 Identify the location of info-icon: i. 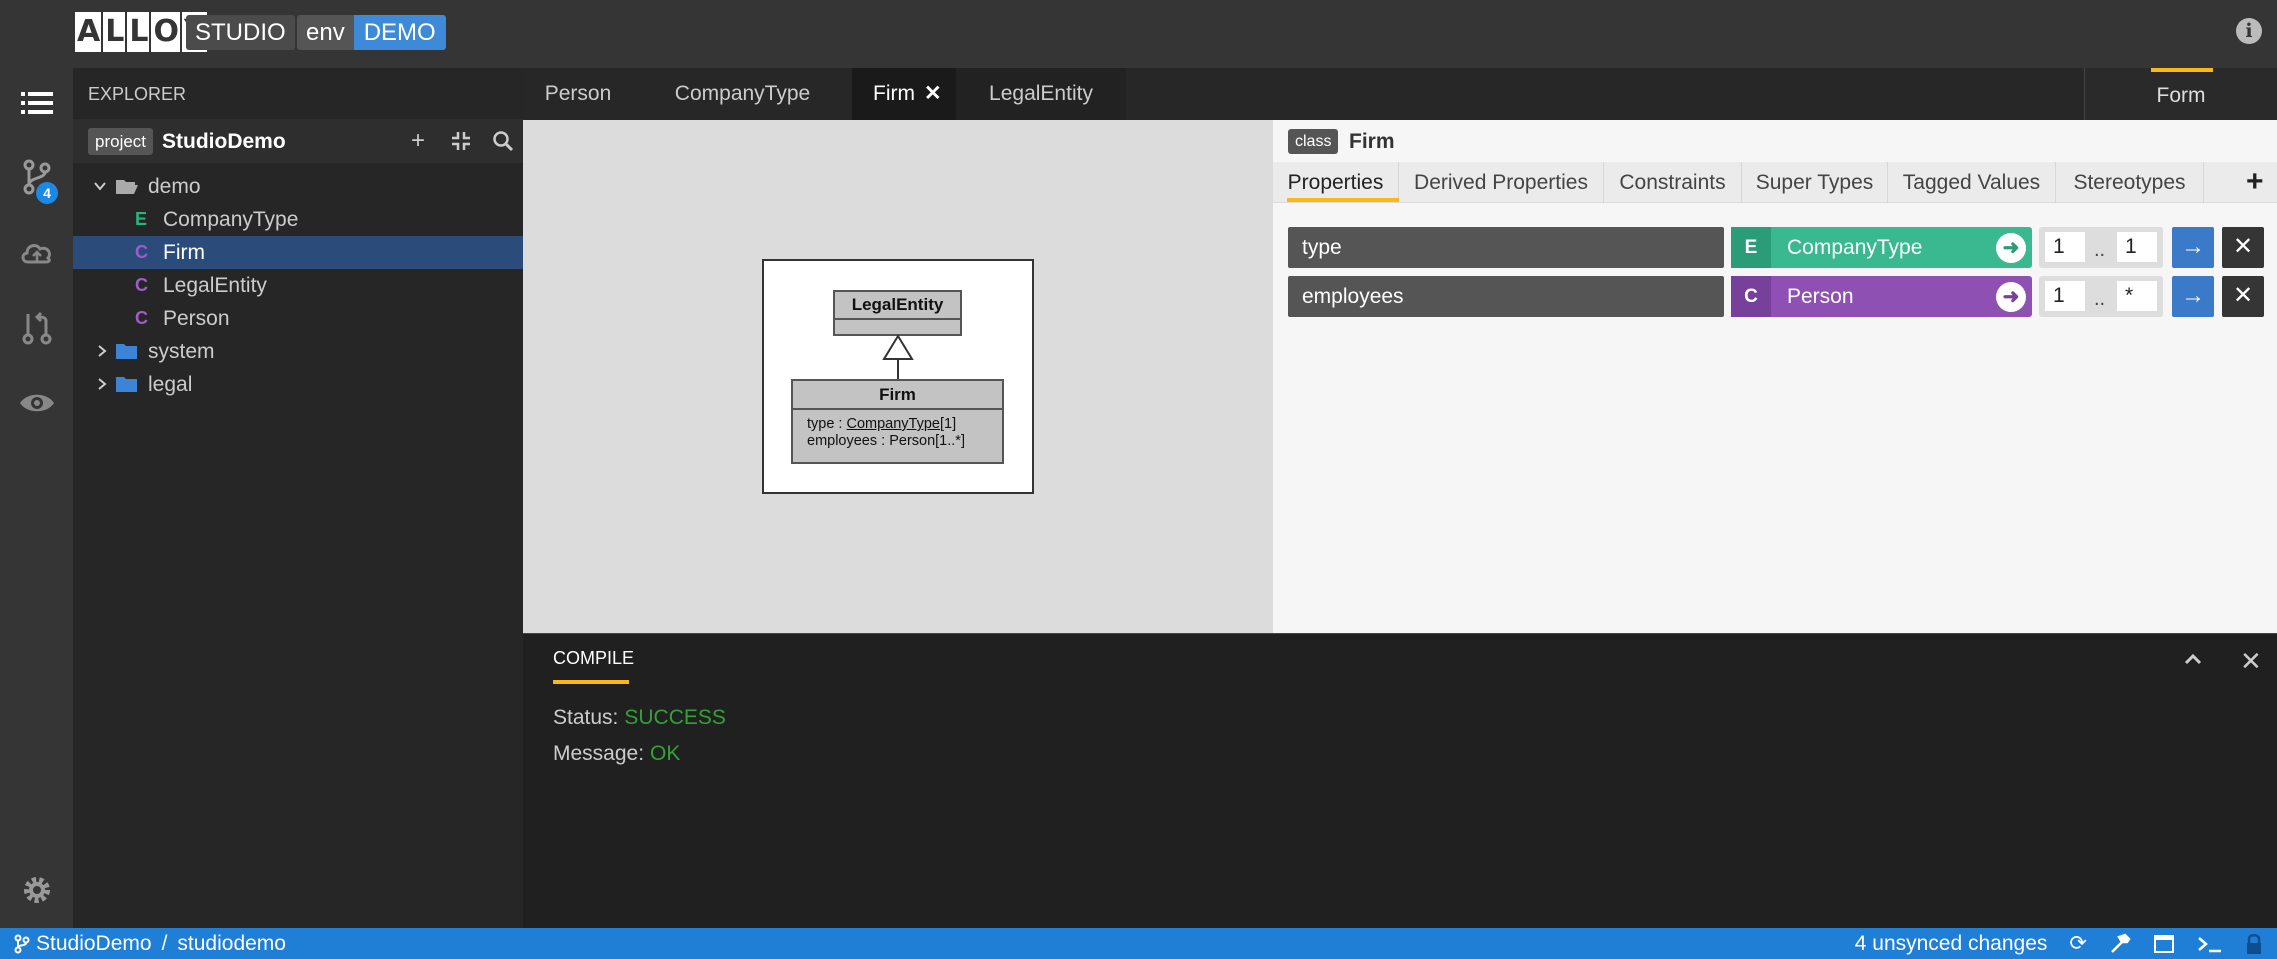
(2249, 31).